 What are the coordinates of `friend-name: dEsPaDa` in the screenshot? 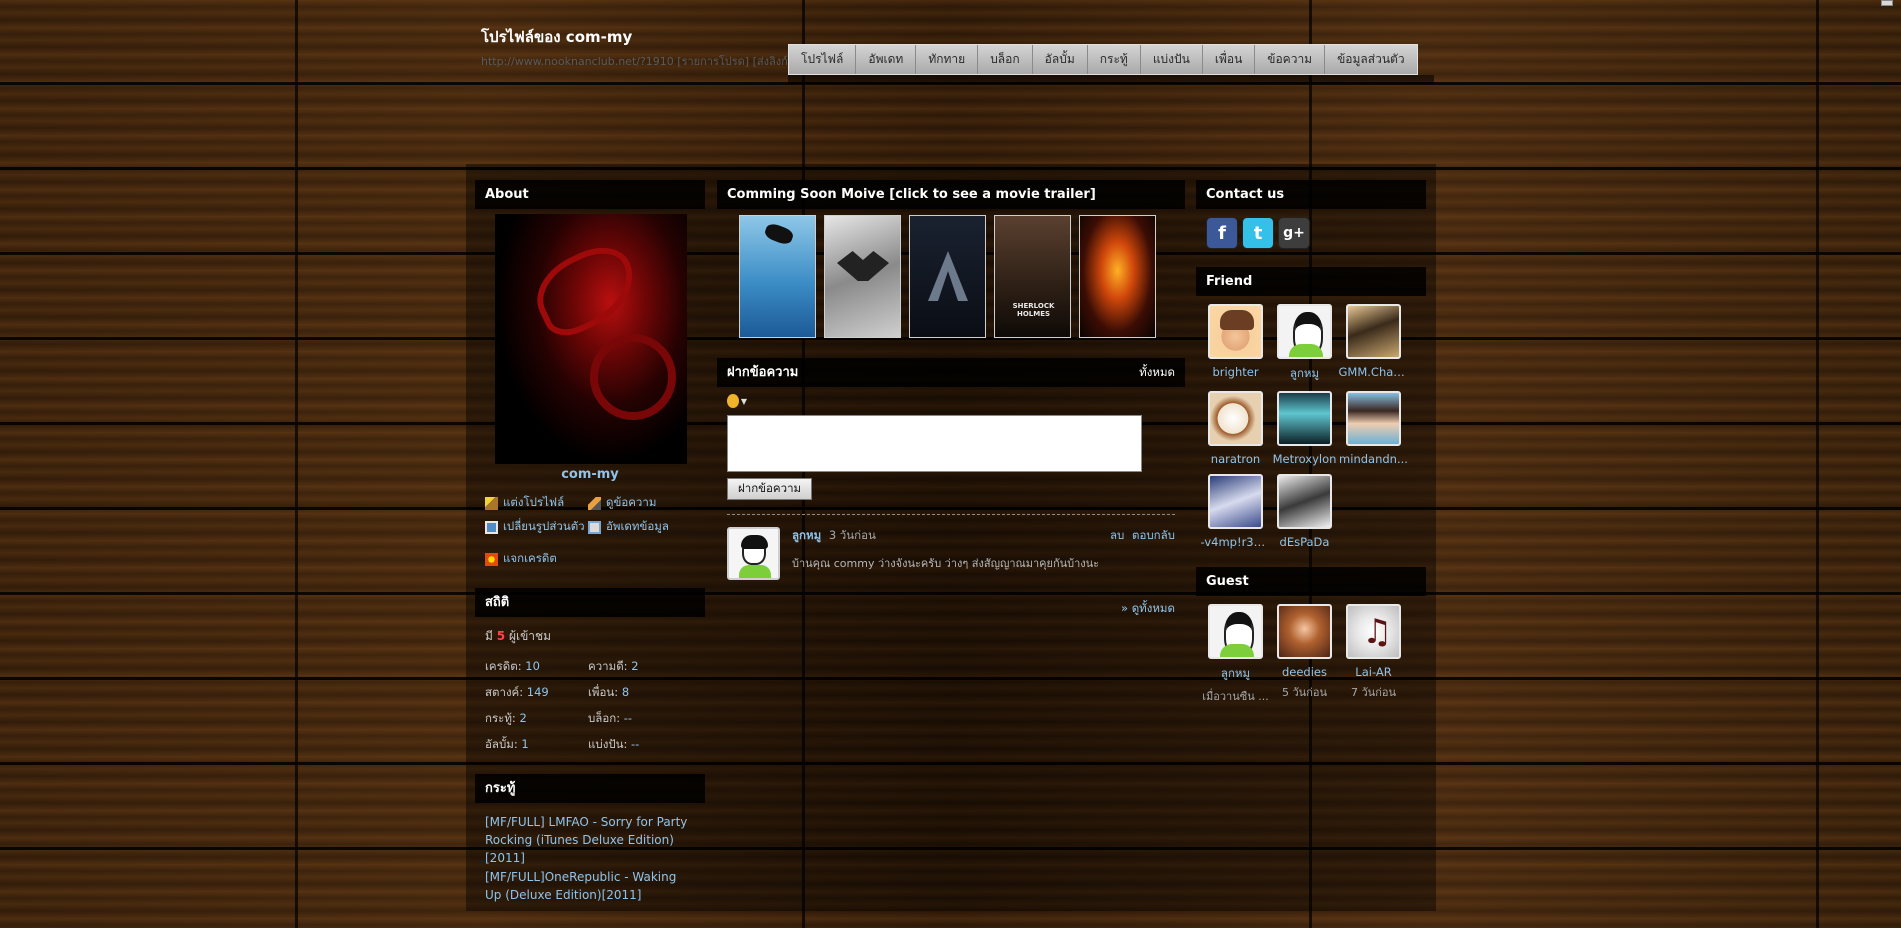 It's located at (1305, 542).